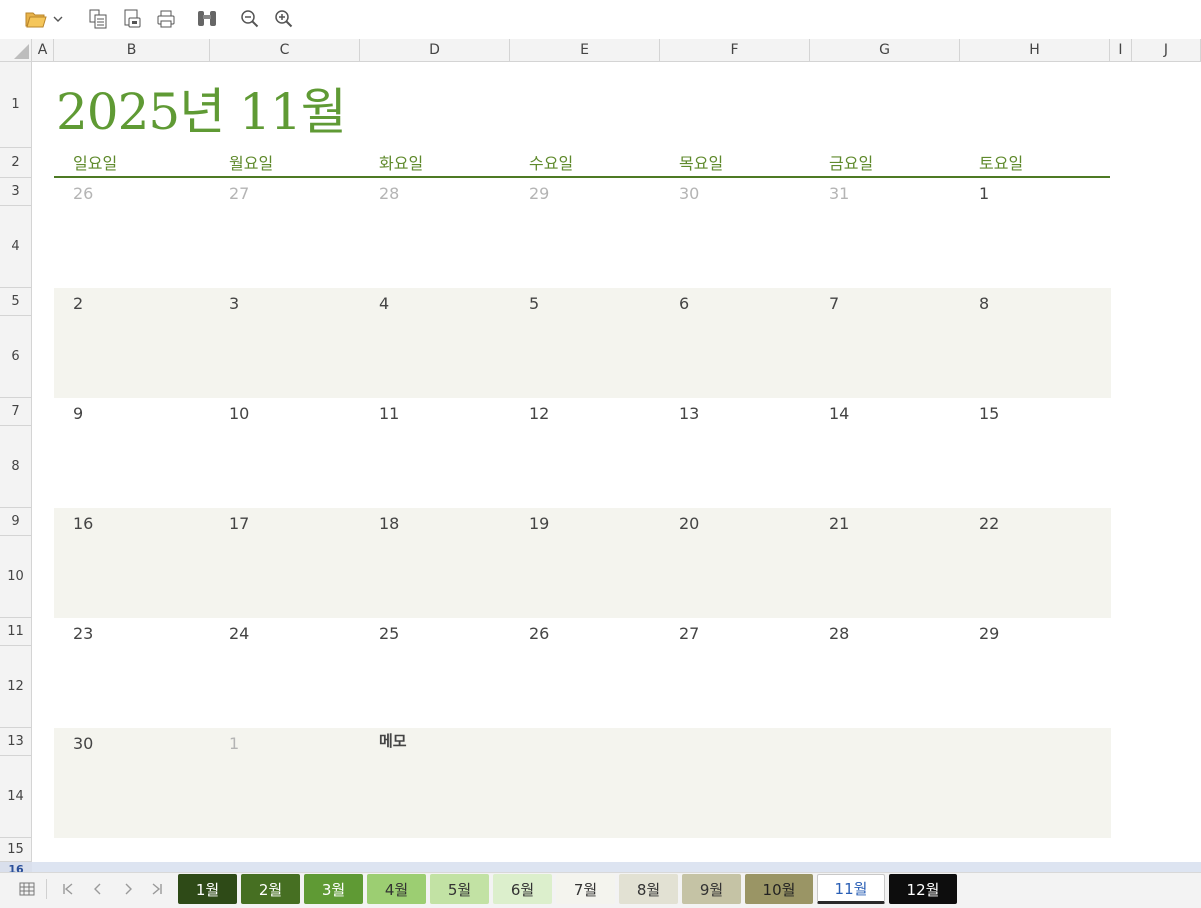 The width and height of the screenshot is (1201, 908). Describe the element at coordinates (522, 889) in the screenshot. I see `sheet-tab: 6월` at that location.